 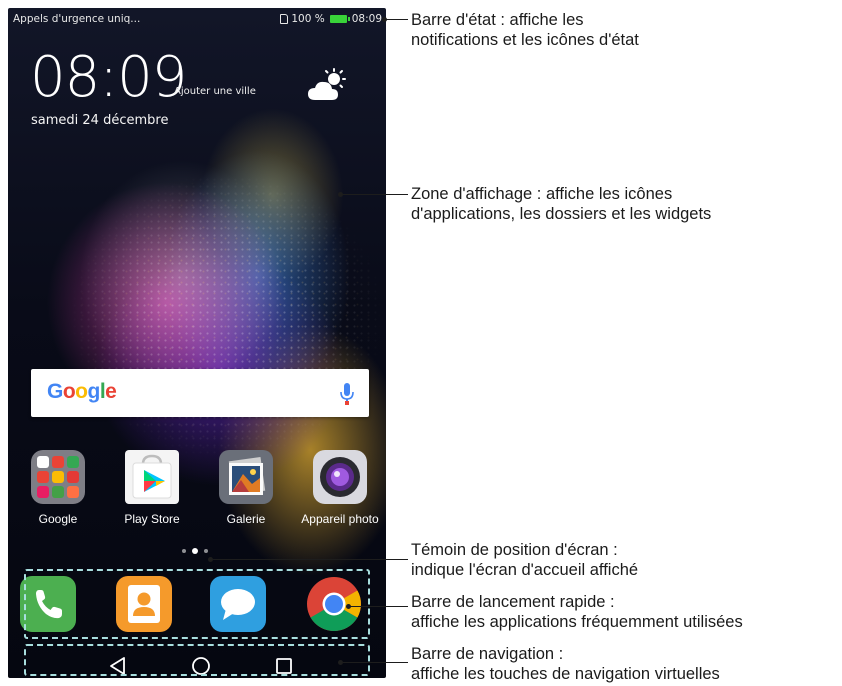 What do you see at coordinates (340, 477) in the screenshot?
I see `camera-icon` at bounding box center [340, 477].